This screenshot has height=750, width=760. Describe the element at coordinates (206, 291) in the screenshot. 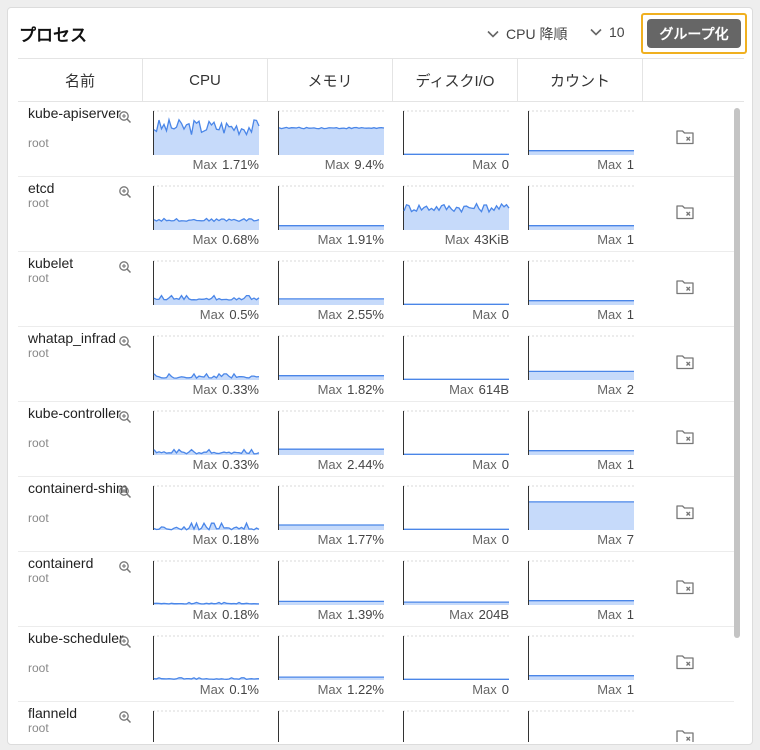

I see `cpu-chart: Max 0.5%` at that location.